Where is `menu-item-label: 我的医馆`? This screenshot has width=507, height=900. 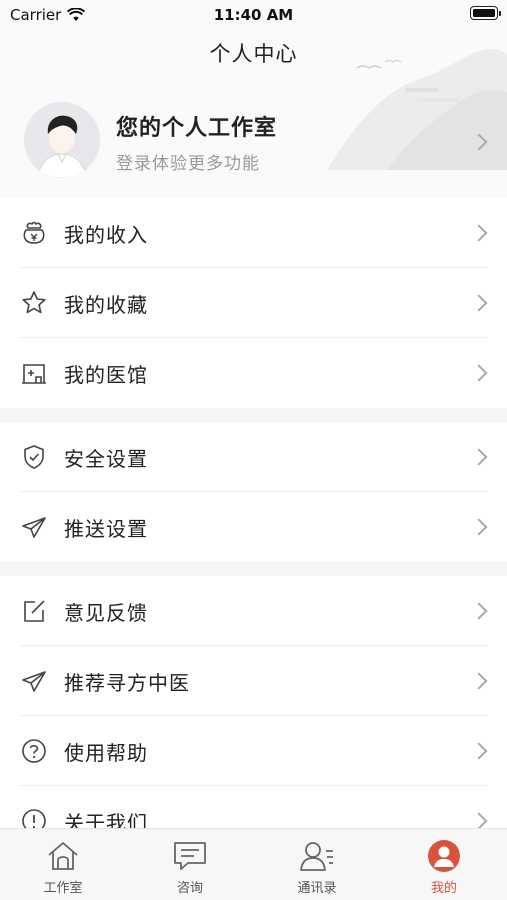 menu-item-label: 我的医馆 is located at coordinates (106, 375).